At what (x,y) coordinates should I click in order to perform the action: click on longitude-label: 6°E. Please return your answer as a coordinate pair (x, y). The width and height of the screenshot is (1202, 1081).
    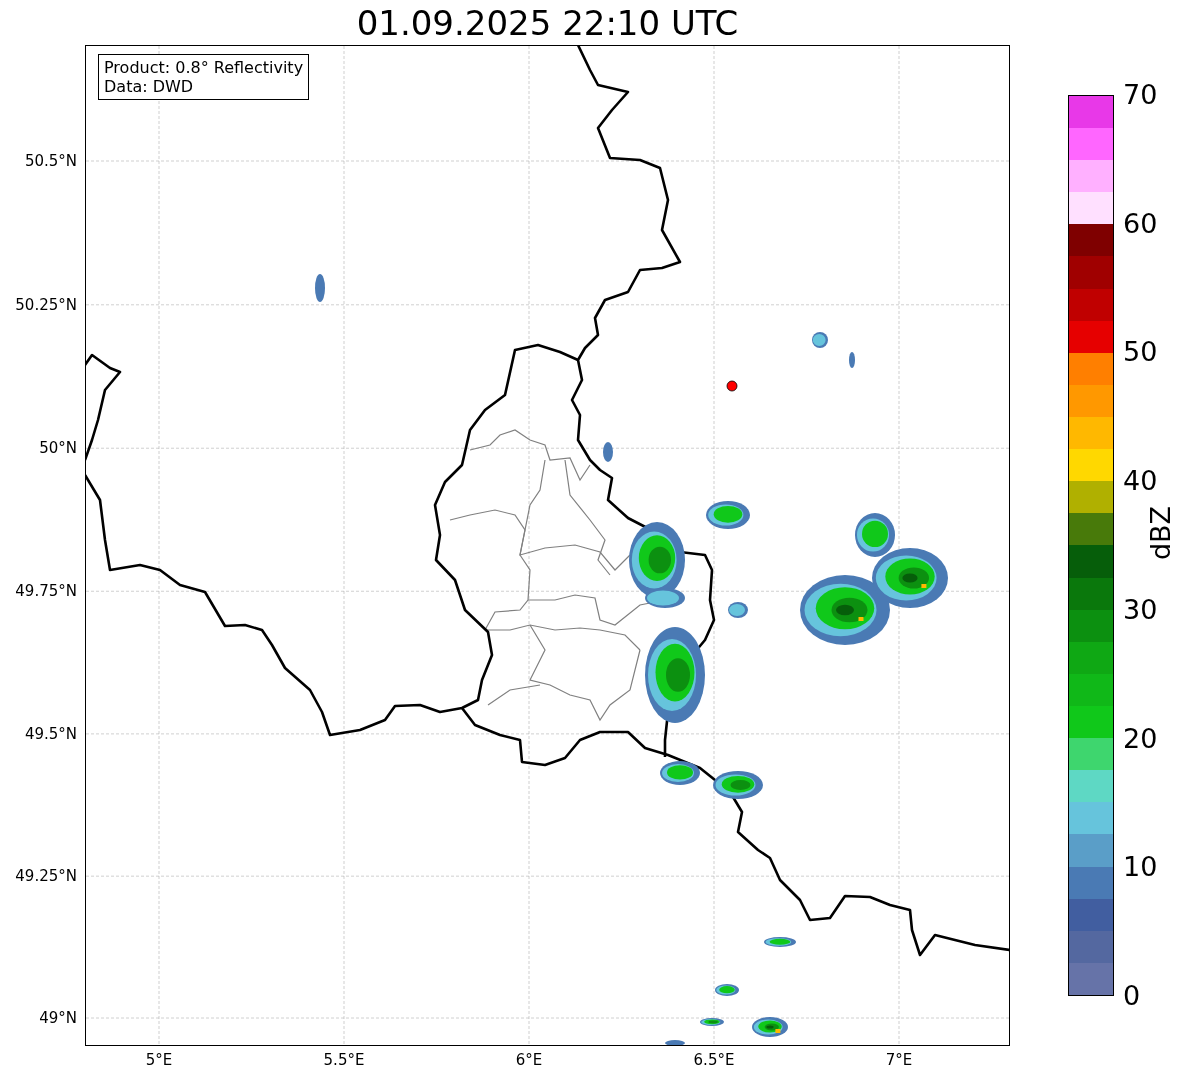
    Looking at the image, I should click on (529, 1060).